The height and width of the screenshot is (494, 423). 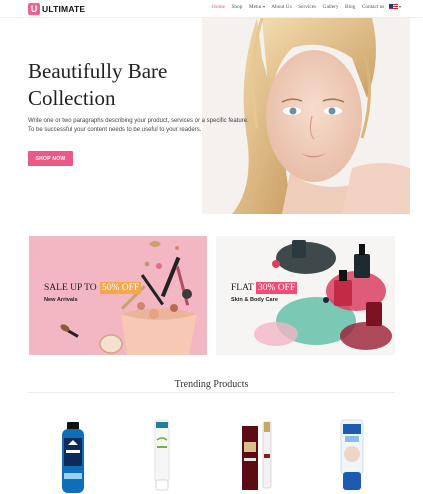 I want to click on product-image-clinic-plus, so click(x=352, y=454).